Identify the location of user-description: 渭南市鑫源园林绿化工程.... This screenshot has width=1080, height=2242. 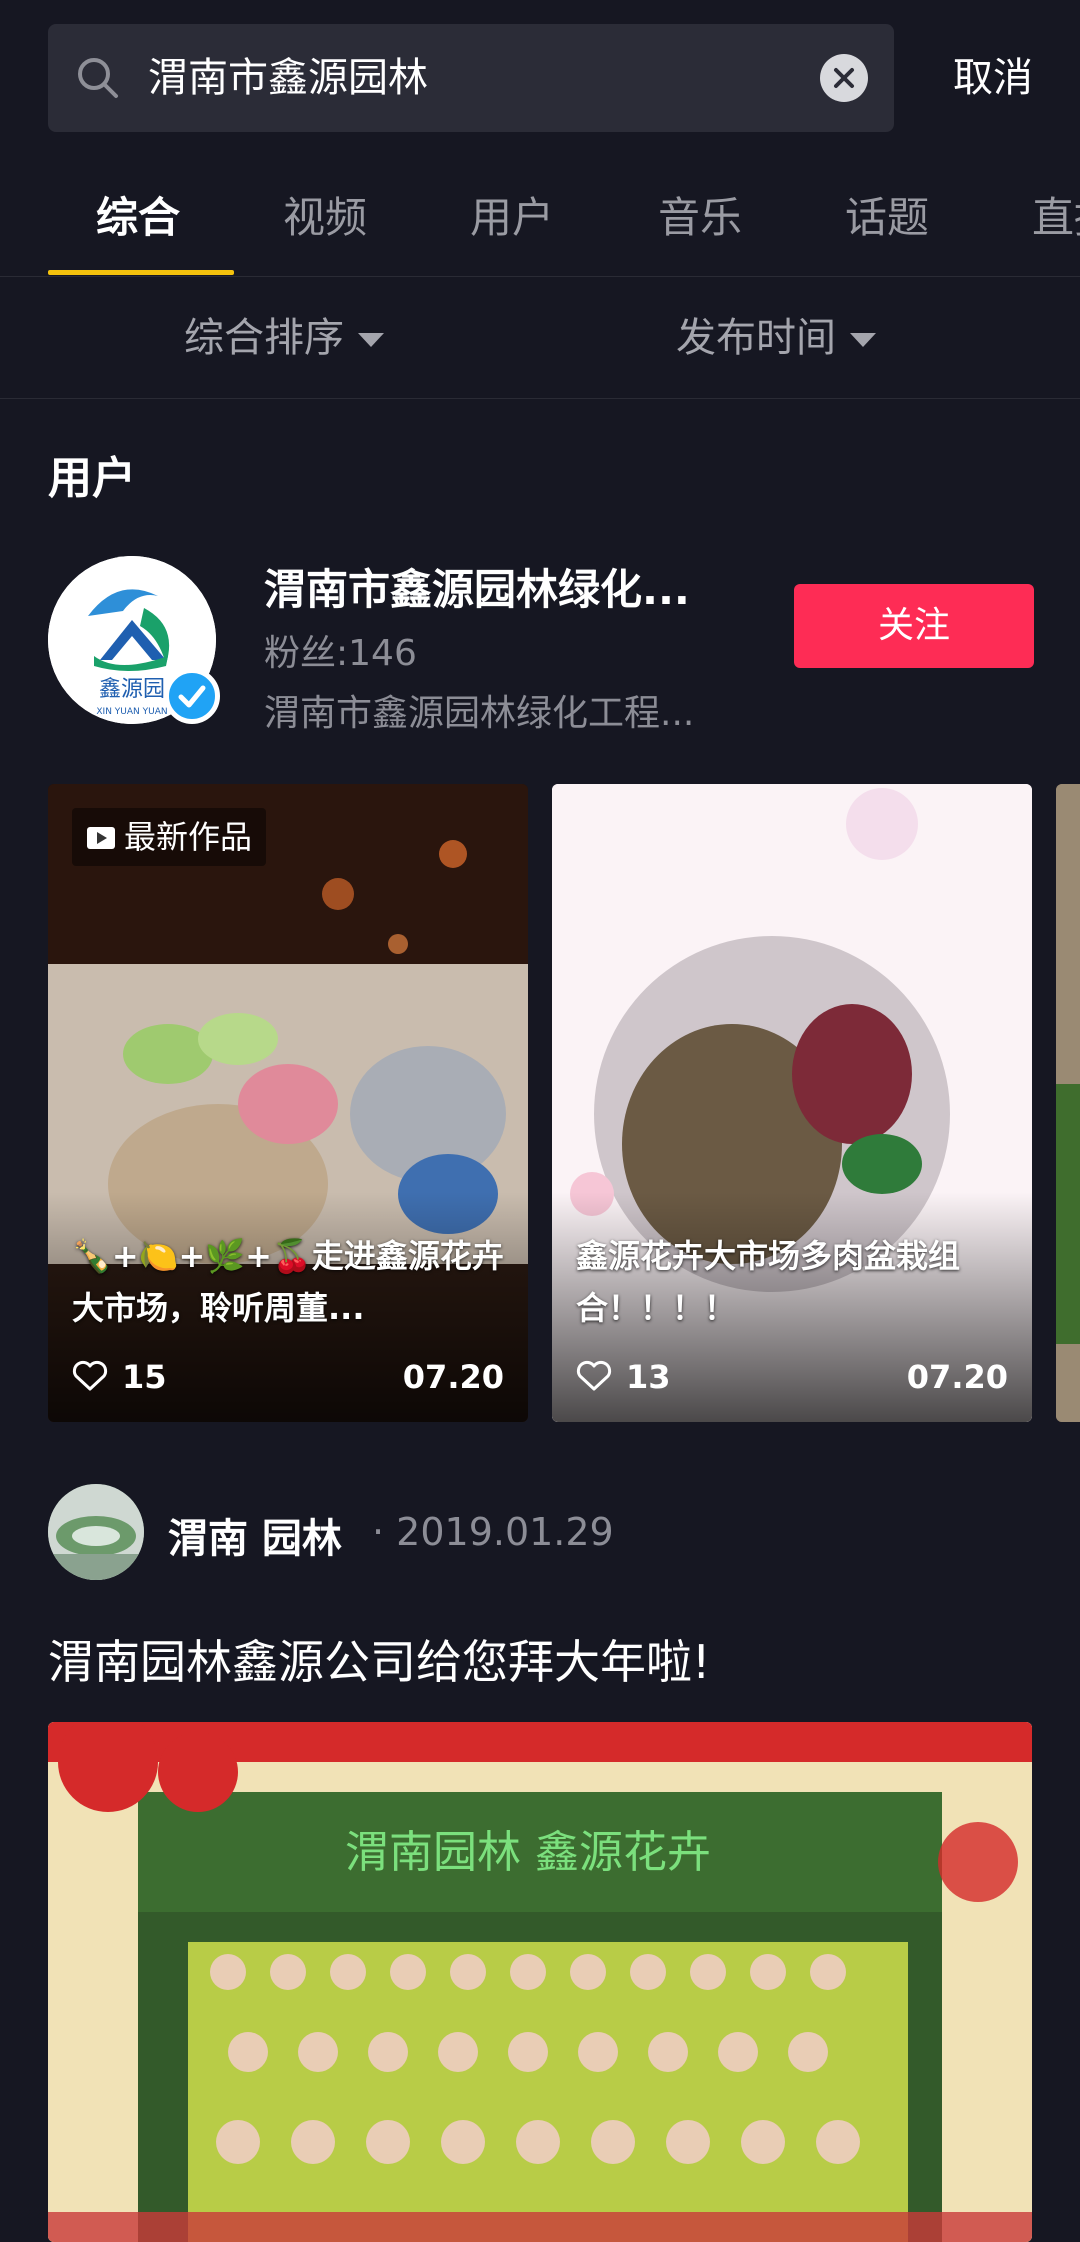
(479, 713).